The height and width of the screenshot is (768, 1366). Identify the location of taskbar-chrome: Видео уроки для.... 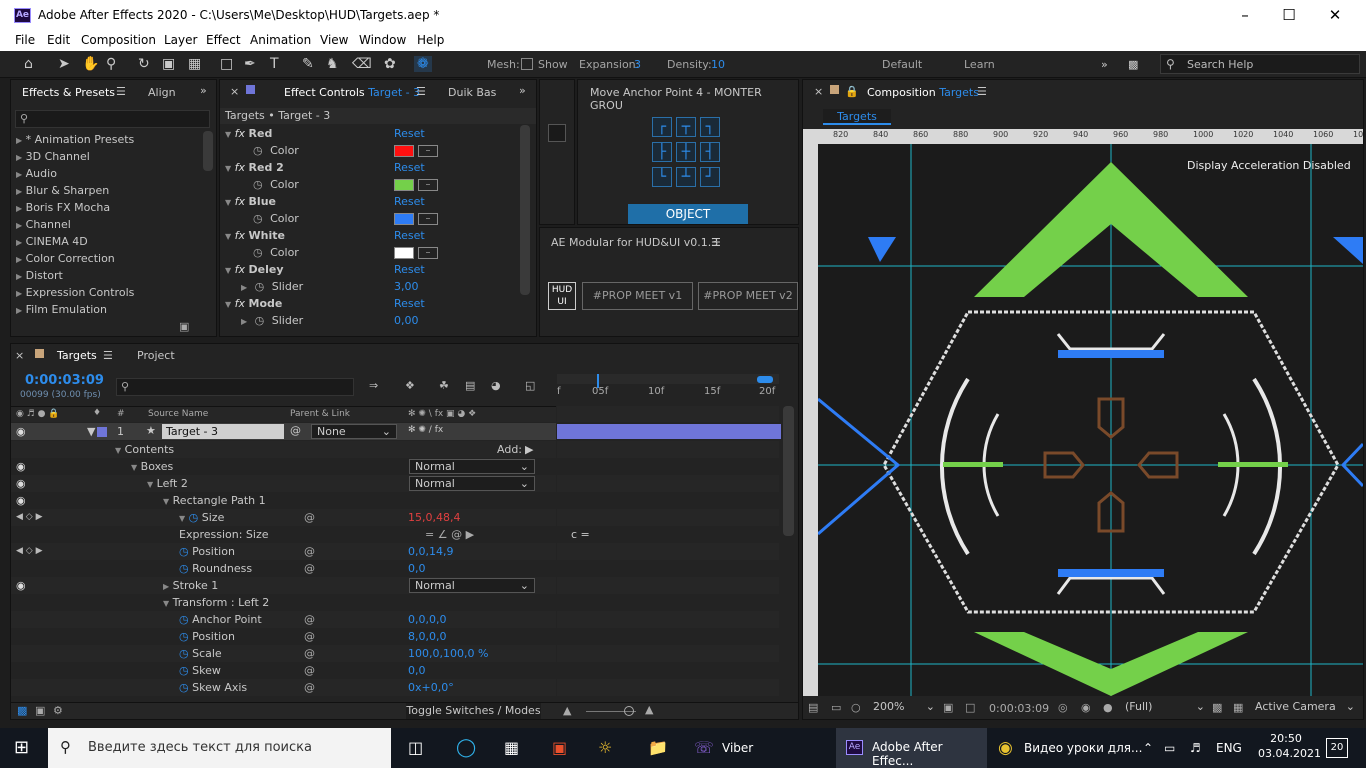
(1083, 748).